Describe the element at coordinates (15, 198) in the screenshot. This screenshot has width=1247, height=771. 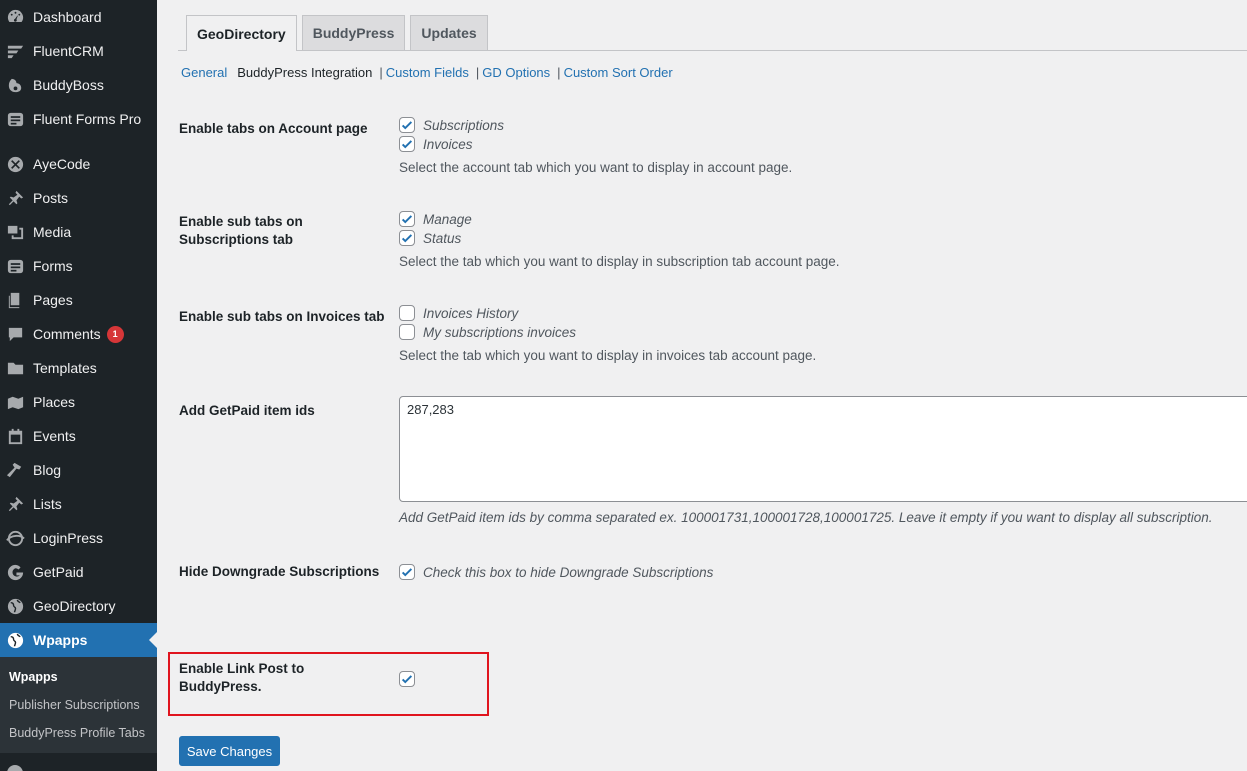
I see `pin-icon` at that location.